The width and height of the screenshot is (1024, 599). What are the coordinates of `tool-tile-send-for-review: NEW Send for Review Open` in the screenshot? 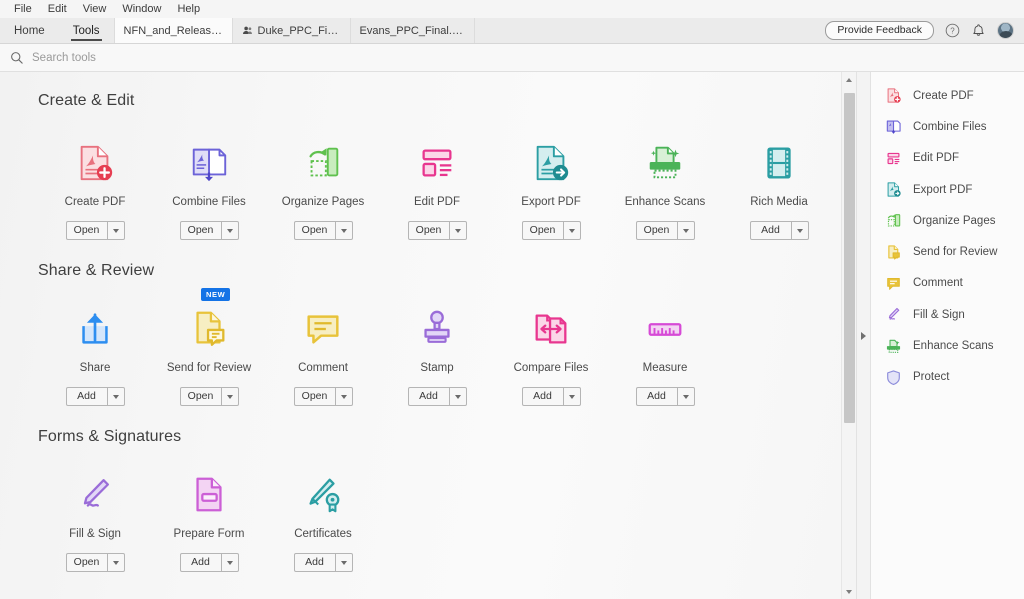 It's located at (209, 346).